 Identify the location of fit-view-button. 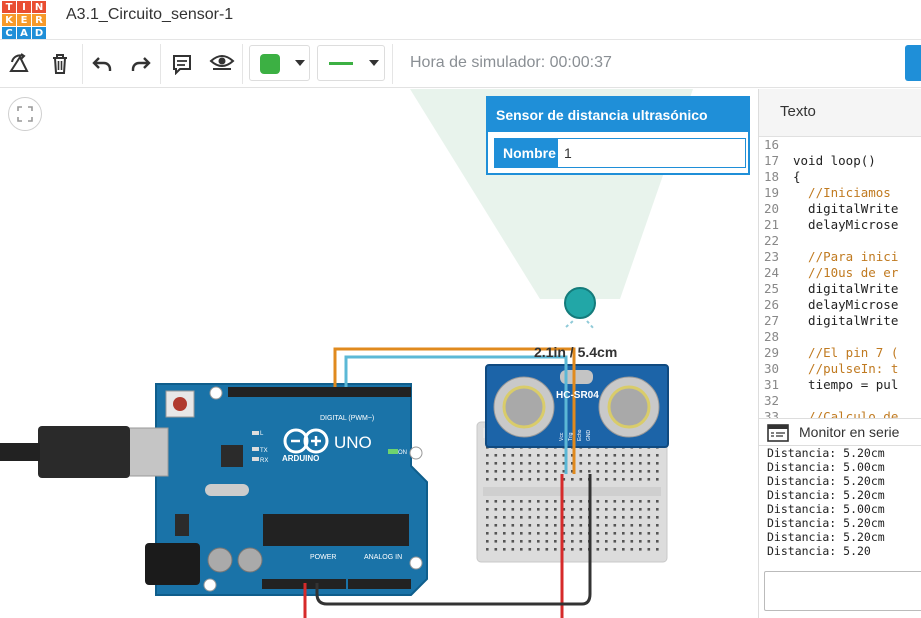
(25, 114).